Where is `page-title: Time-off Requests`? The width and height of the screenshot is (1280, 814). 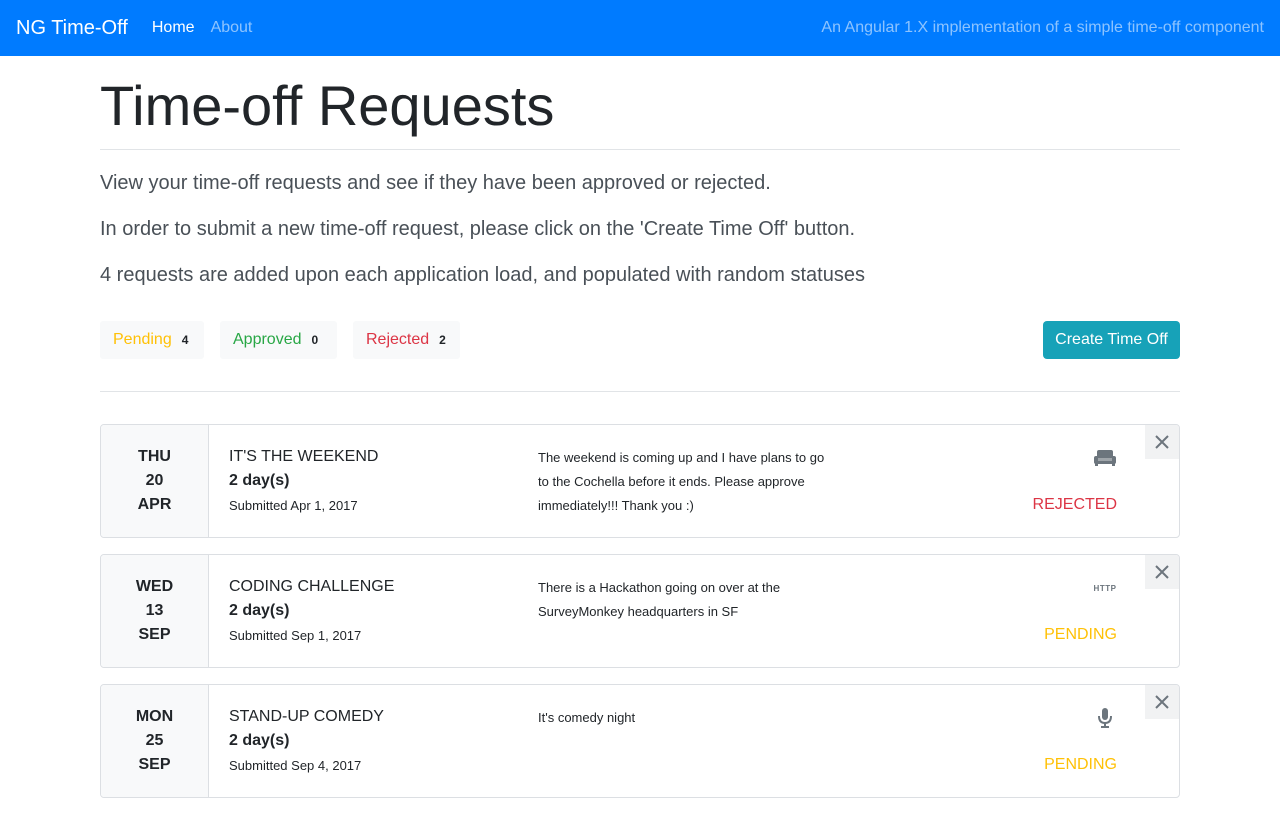 page-title: Time-off Requests is located at coordinates (327, 105).